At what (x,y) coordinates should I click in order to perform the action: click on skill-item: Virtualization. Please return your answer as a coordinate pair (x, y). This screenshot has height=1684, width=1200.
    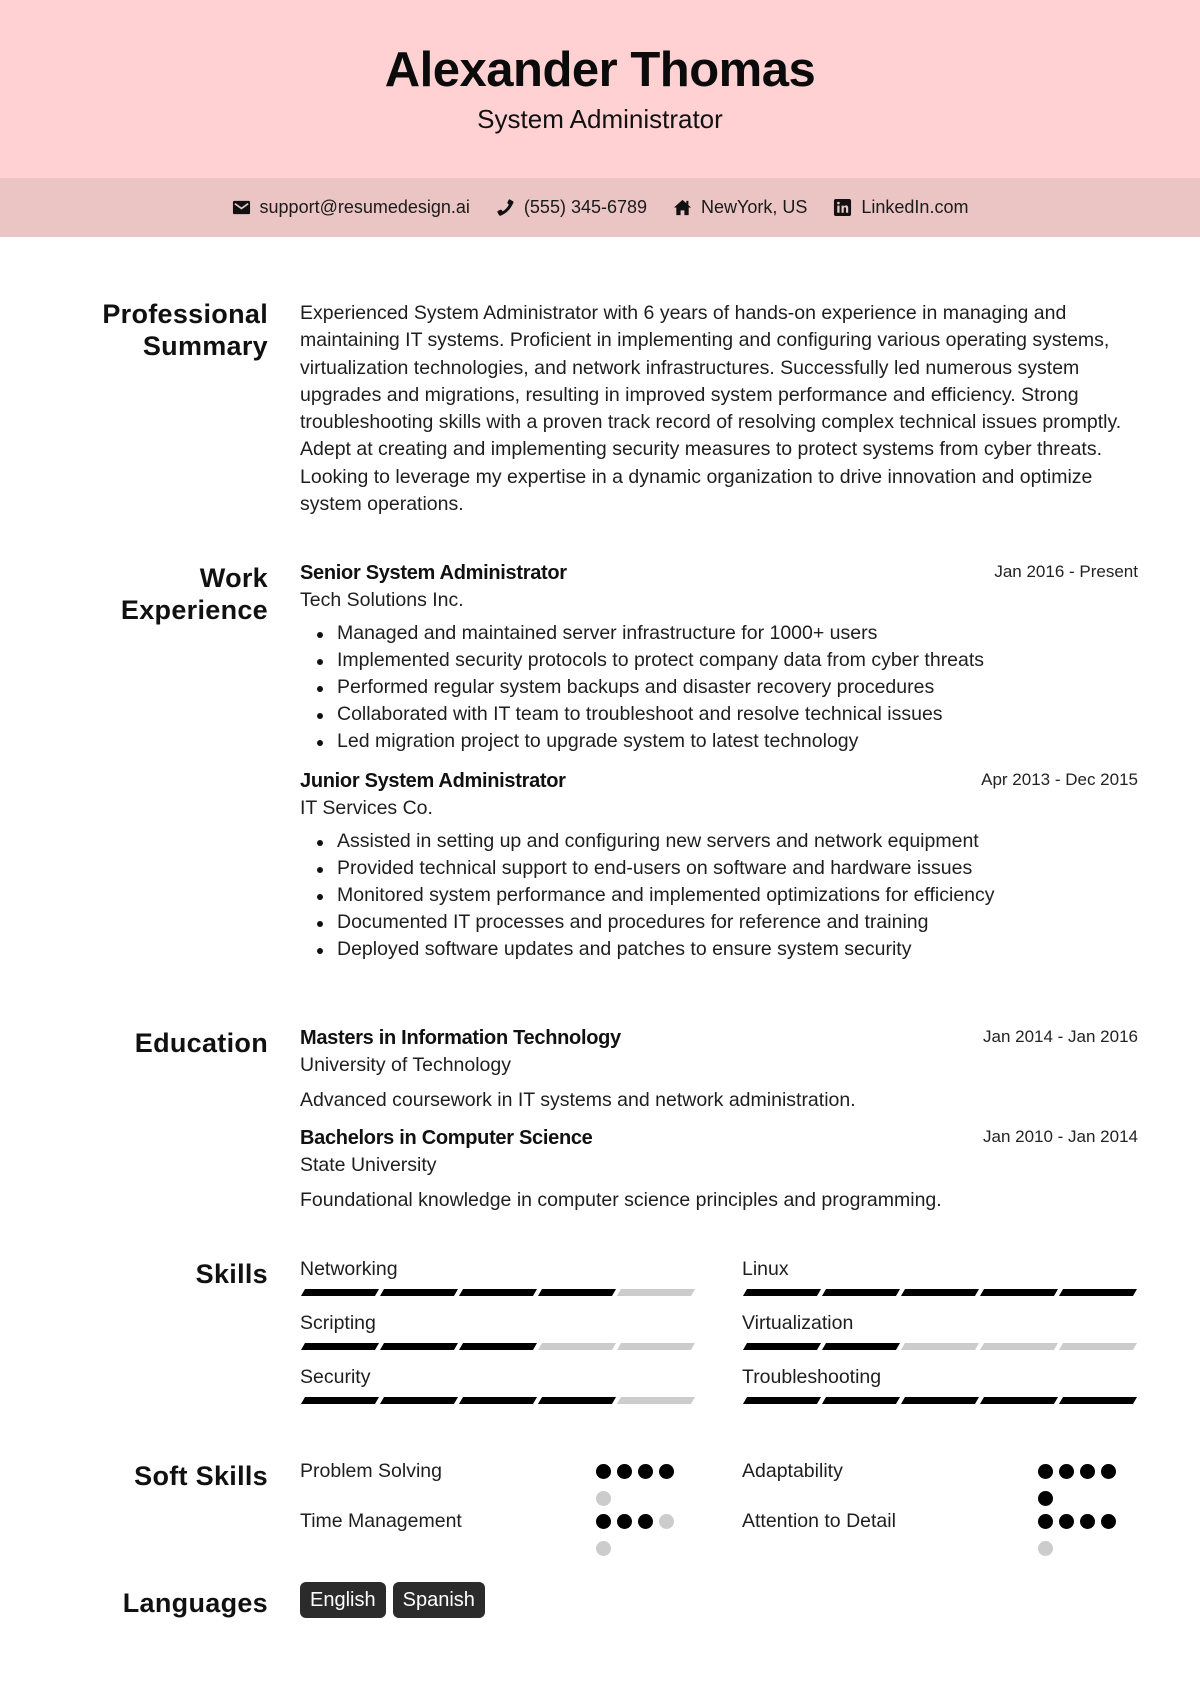
    Looking at the image, I should click on (940, 1330).